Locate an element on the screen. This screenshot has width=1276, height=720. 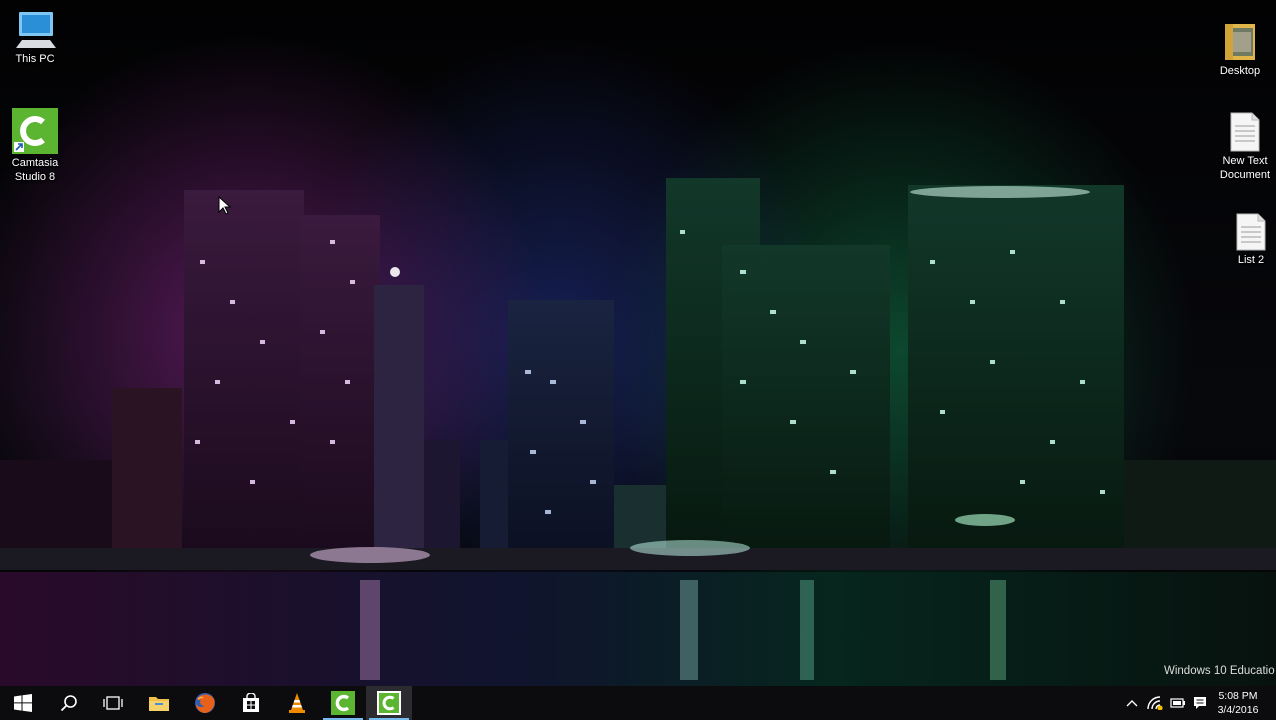
chevron-up-icon is located at coordinates (1132, 703).